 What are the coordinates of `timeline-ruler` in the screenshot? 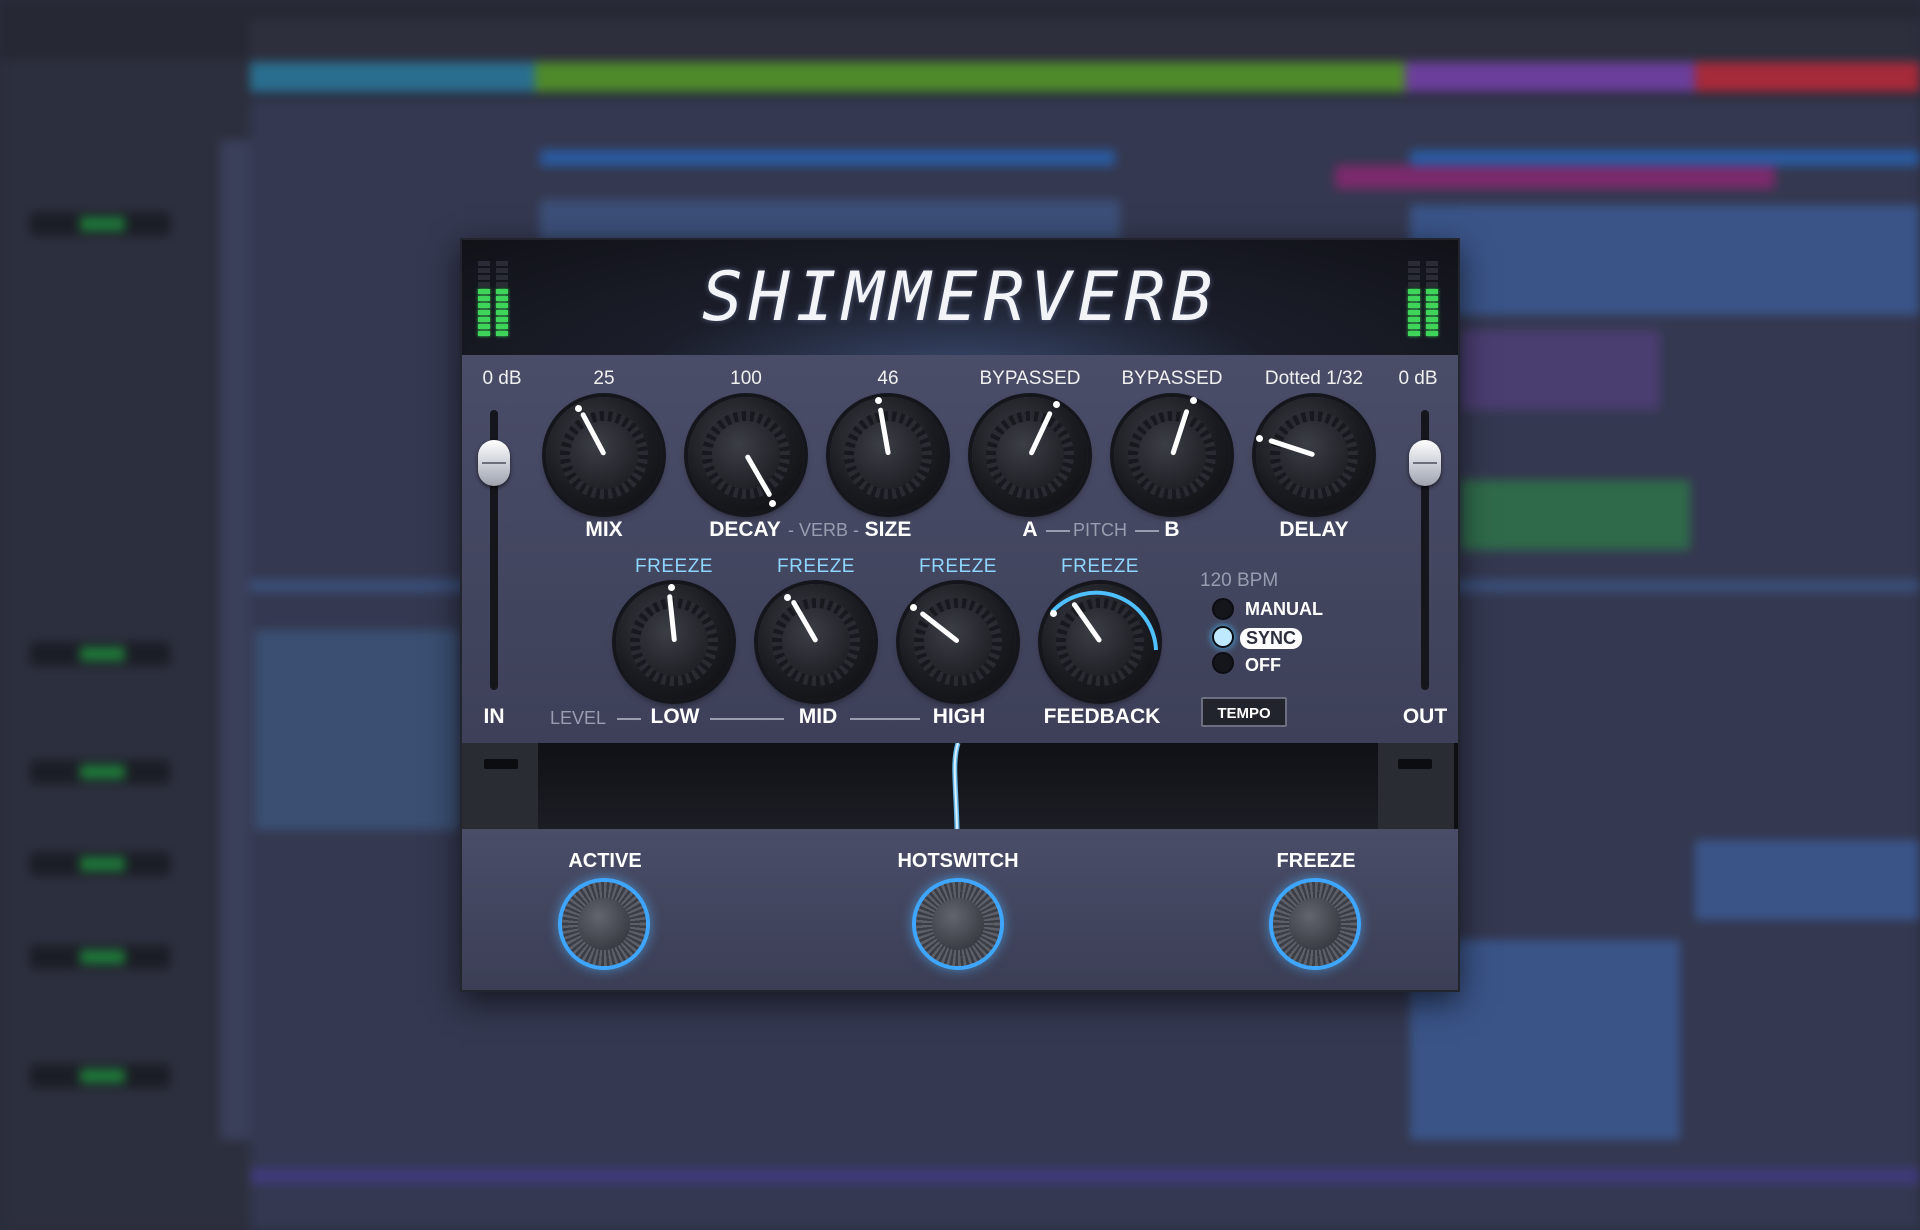 It's located at (1085, 40).